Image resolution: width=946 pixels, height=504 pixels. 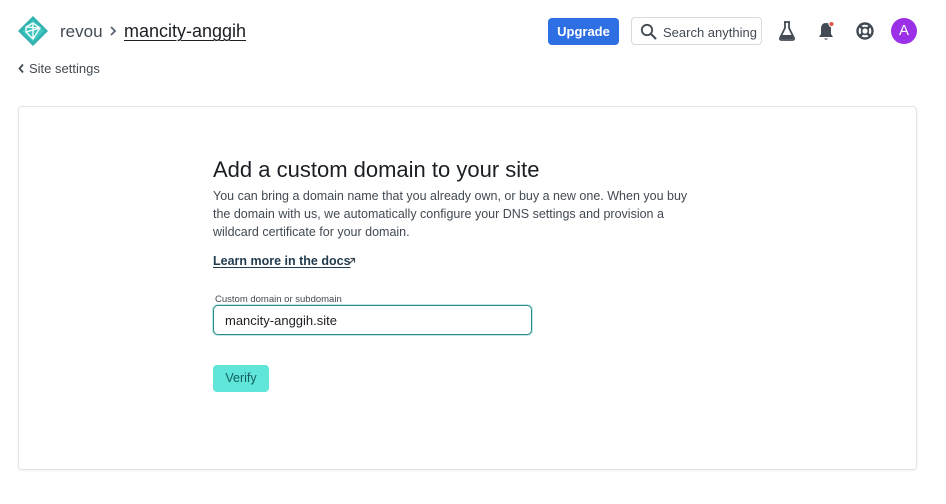 I want to click on chevron-right-icon, so click(x=113, y=31).